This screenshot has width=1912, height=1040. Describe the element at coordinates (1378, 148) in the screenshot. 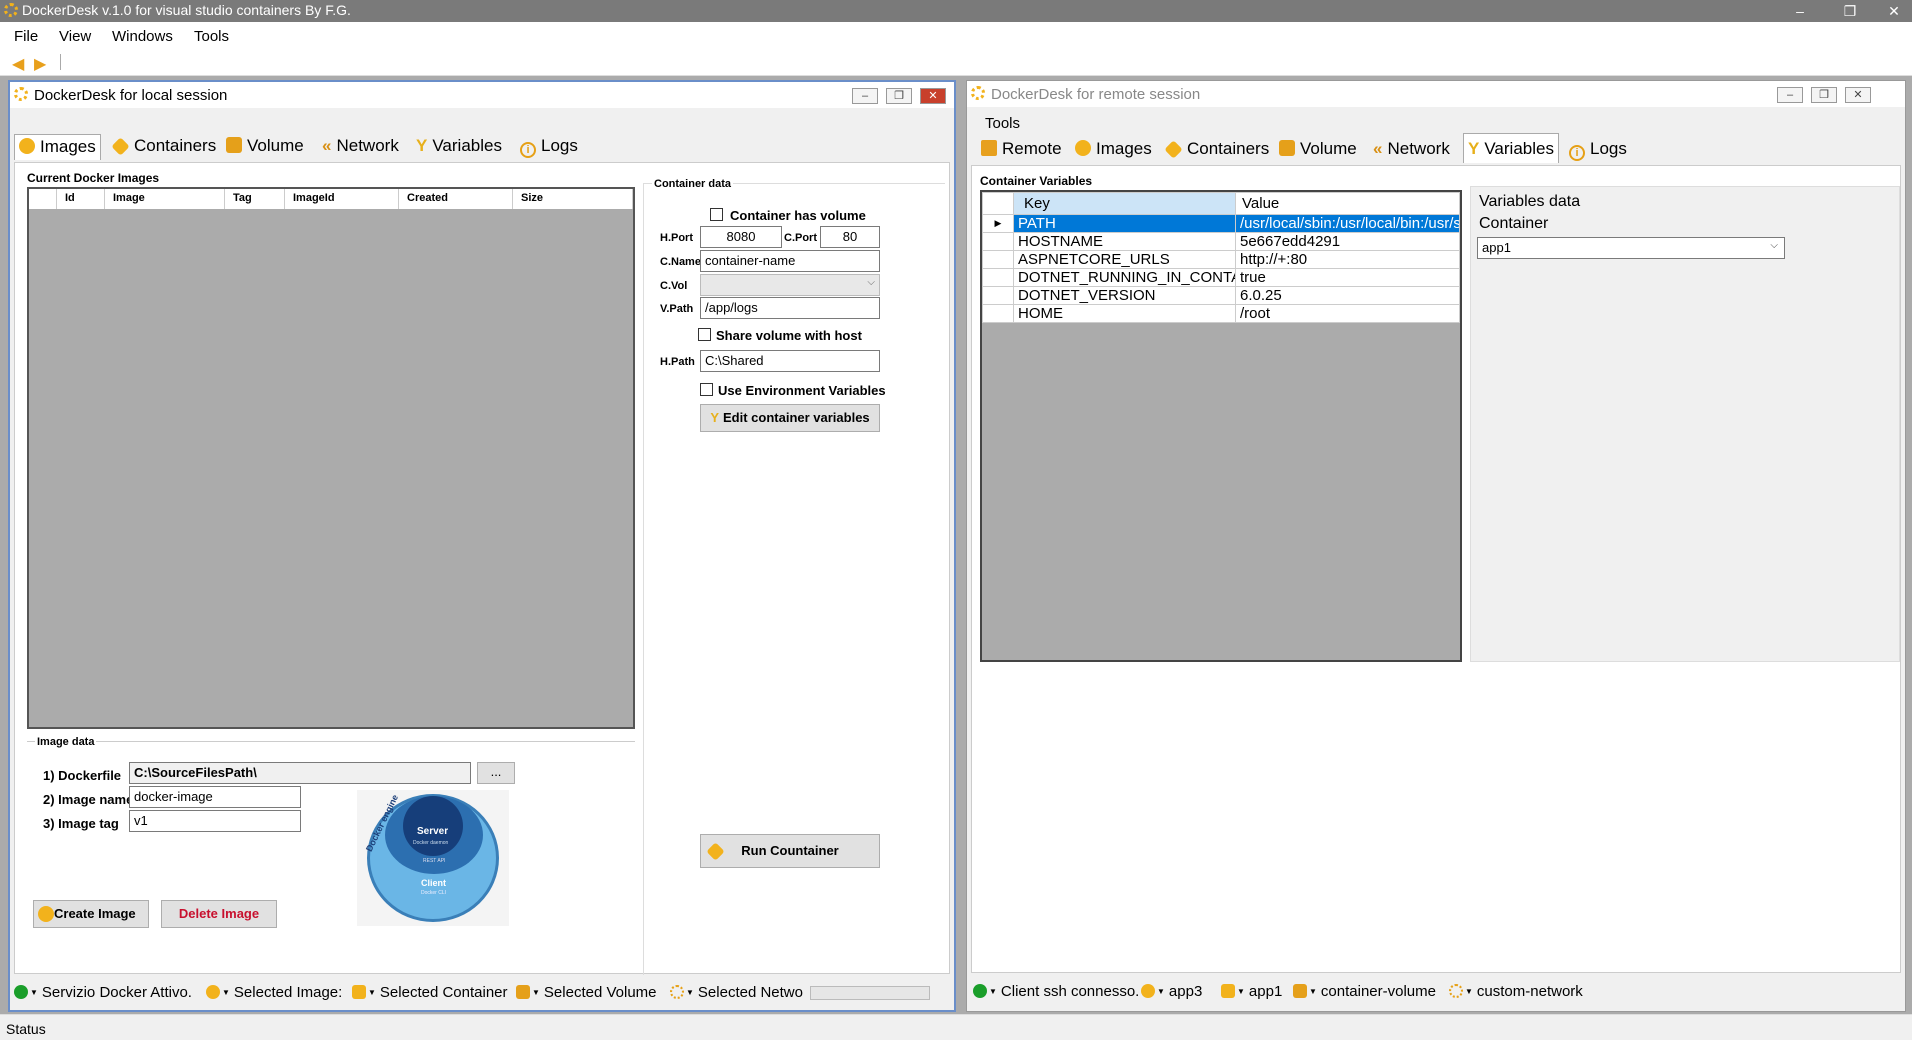

I see `network-icon: «` at that location.